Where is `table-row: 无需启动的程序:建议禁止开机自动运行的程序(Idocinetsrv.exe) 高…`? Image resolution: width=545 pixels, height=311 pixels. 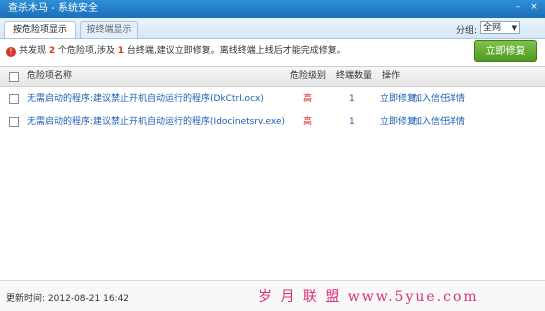
table-row: 无需启动的程序:建议禁止开机自动运行的程序(Idocinetsrv.exe) 高… is located at coordinates (272, 122).